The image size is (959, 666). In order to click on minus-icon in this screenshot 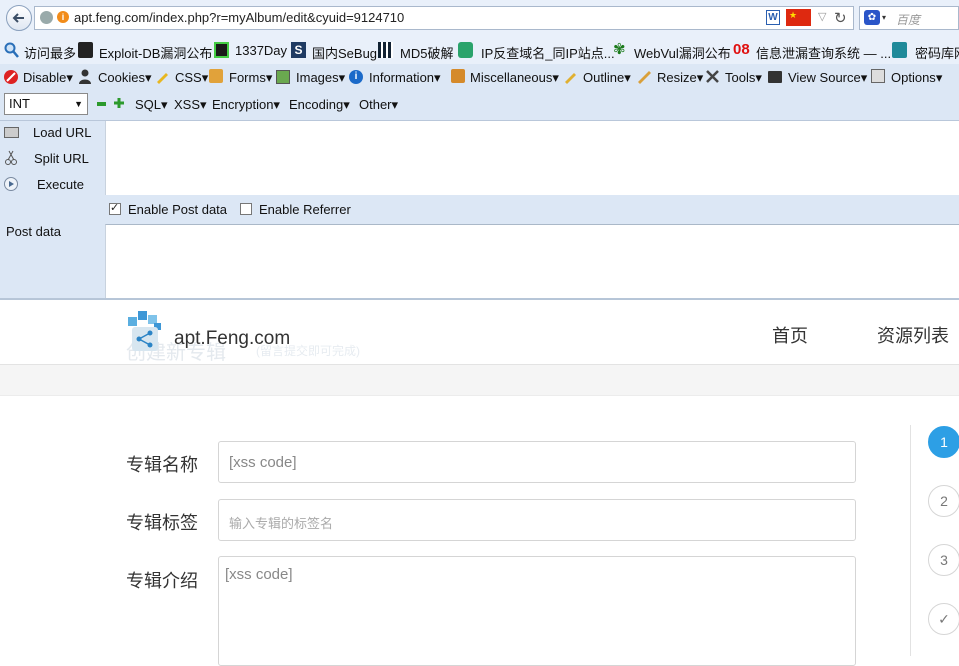, I will do `click(101, 104)`.